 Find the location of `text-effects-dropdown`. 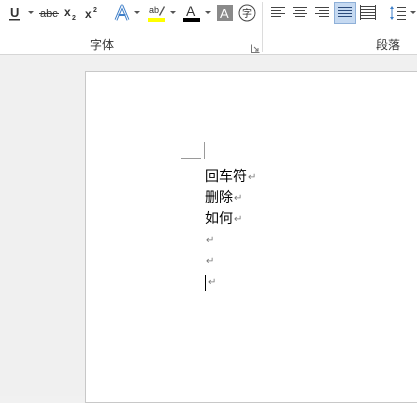

text-effects-dropdown is located at coordinates (137, 13).